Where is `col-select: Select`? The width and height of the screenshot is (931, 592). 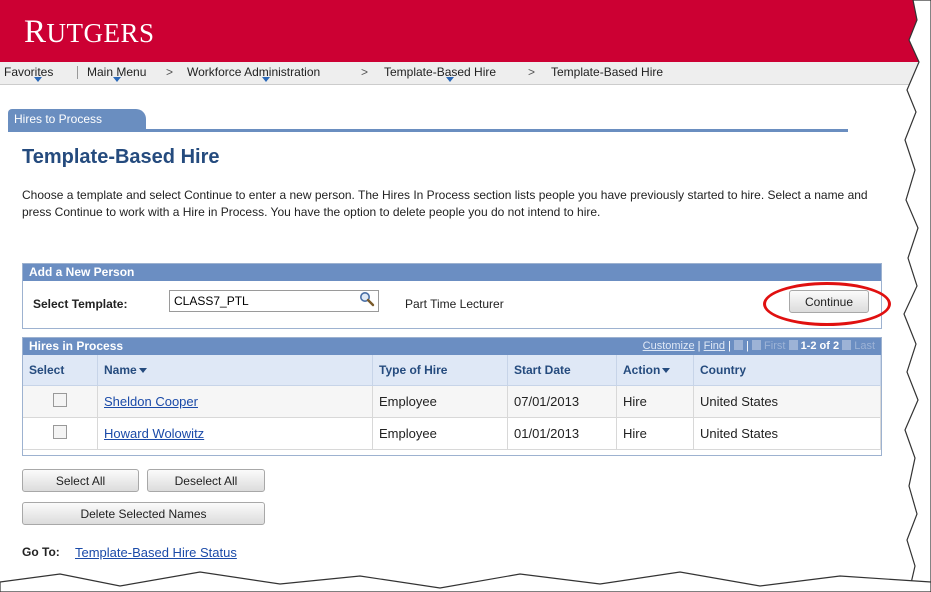 col-select: Select is located at coordinates (60, 370).